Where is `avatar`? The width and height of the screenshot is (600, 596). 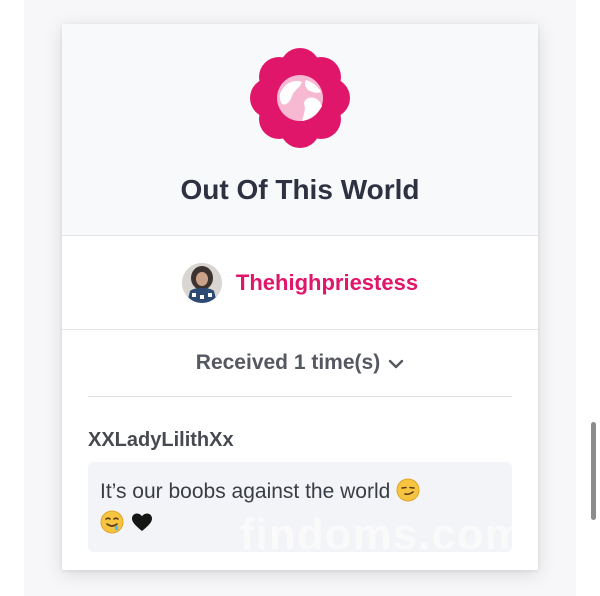 avatar is located at coordinates (201, 282).